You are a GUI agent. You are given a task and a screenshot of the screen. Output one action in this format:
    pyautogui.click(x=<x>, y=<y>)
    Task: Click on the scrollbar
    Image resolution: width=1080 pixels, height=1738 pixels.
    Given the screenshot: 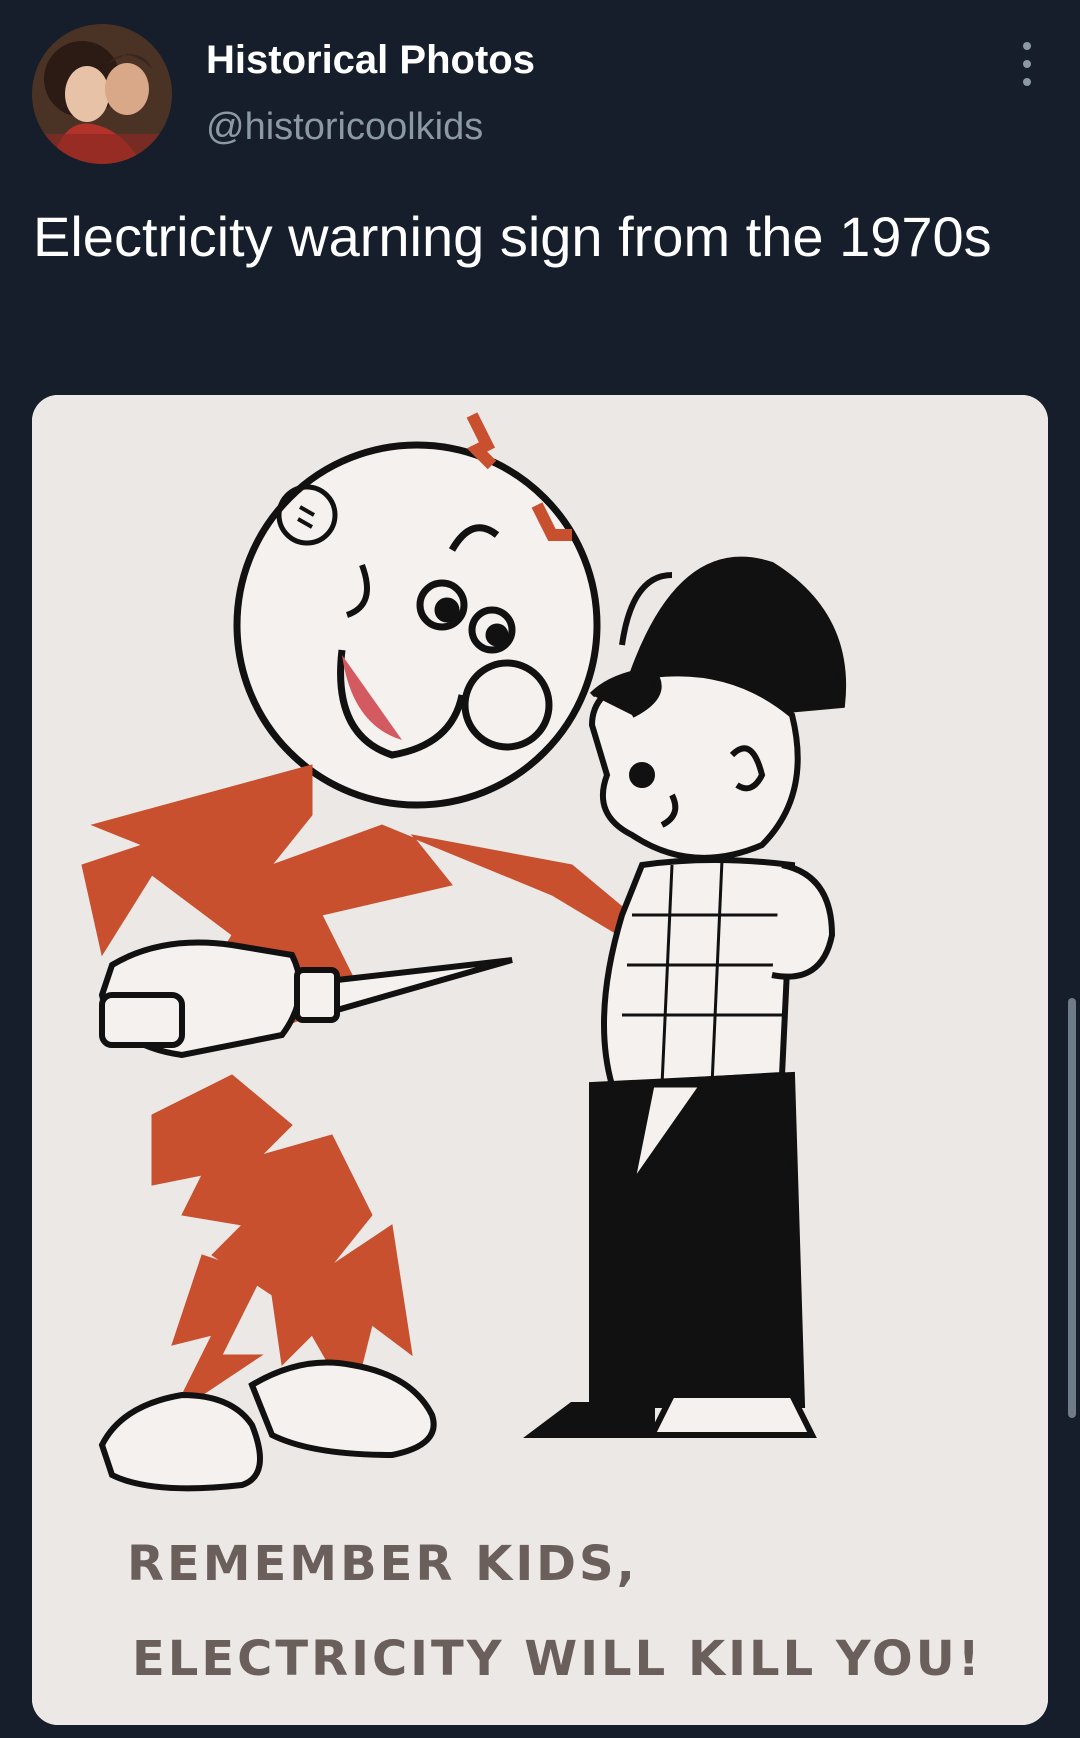 What is the action you would take?
    pyautogui.click(x=1072, y=1208)
    